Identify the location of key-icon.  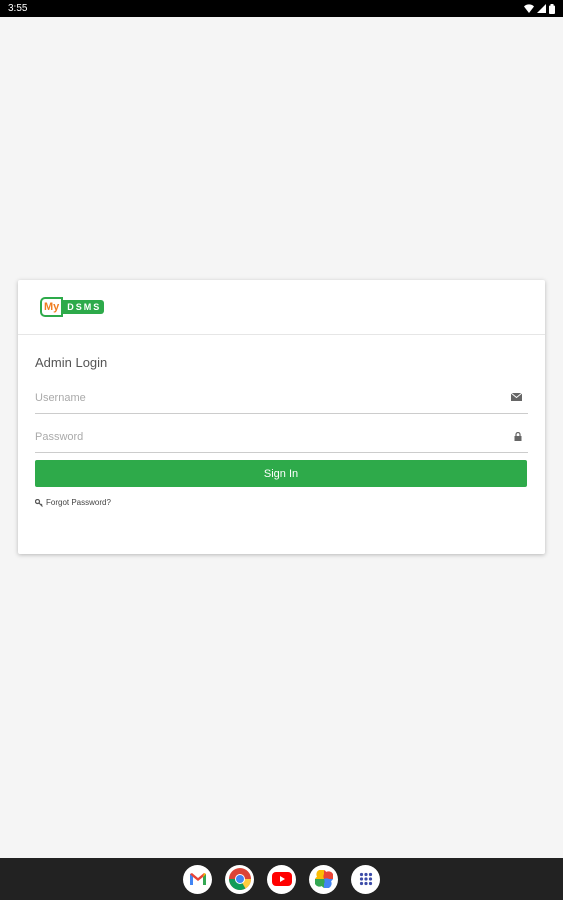
(39, 502).